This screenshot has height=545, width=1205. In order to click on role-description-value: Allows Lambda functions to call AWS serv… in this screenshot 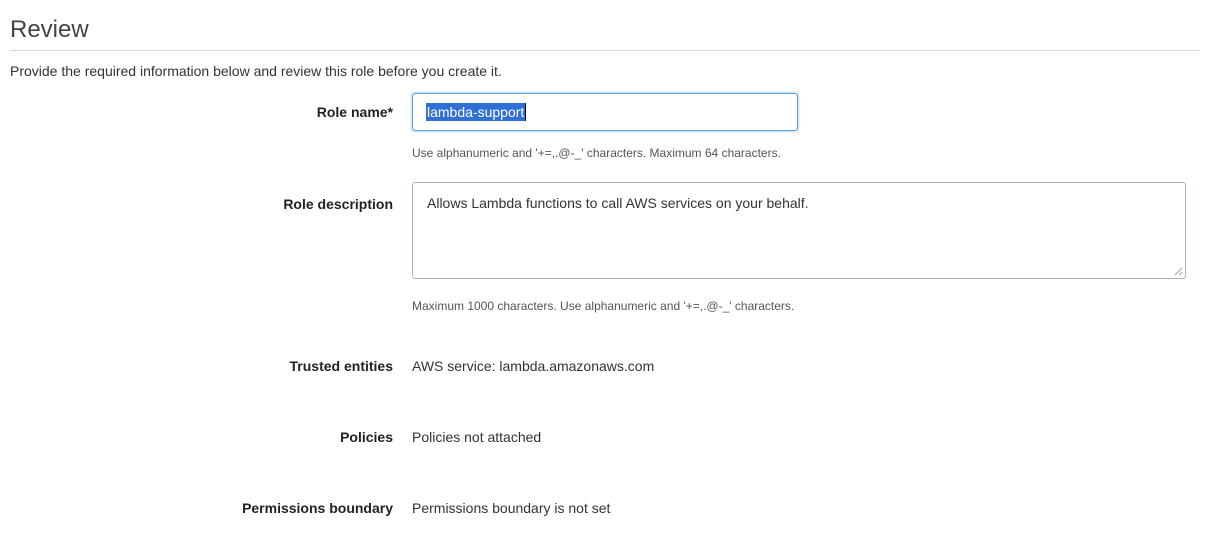, I will do `click(618, 203)`.